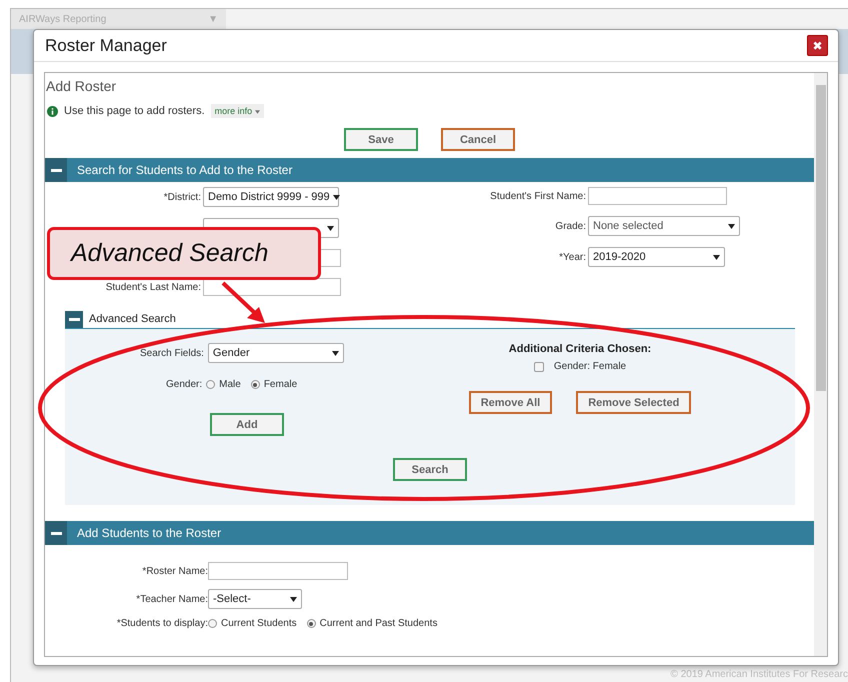 The width and height of the screenshot is (848, 682). I want to click on radio-label: Female, so click(281, 384).